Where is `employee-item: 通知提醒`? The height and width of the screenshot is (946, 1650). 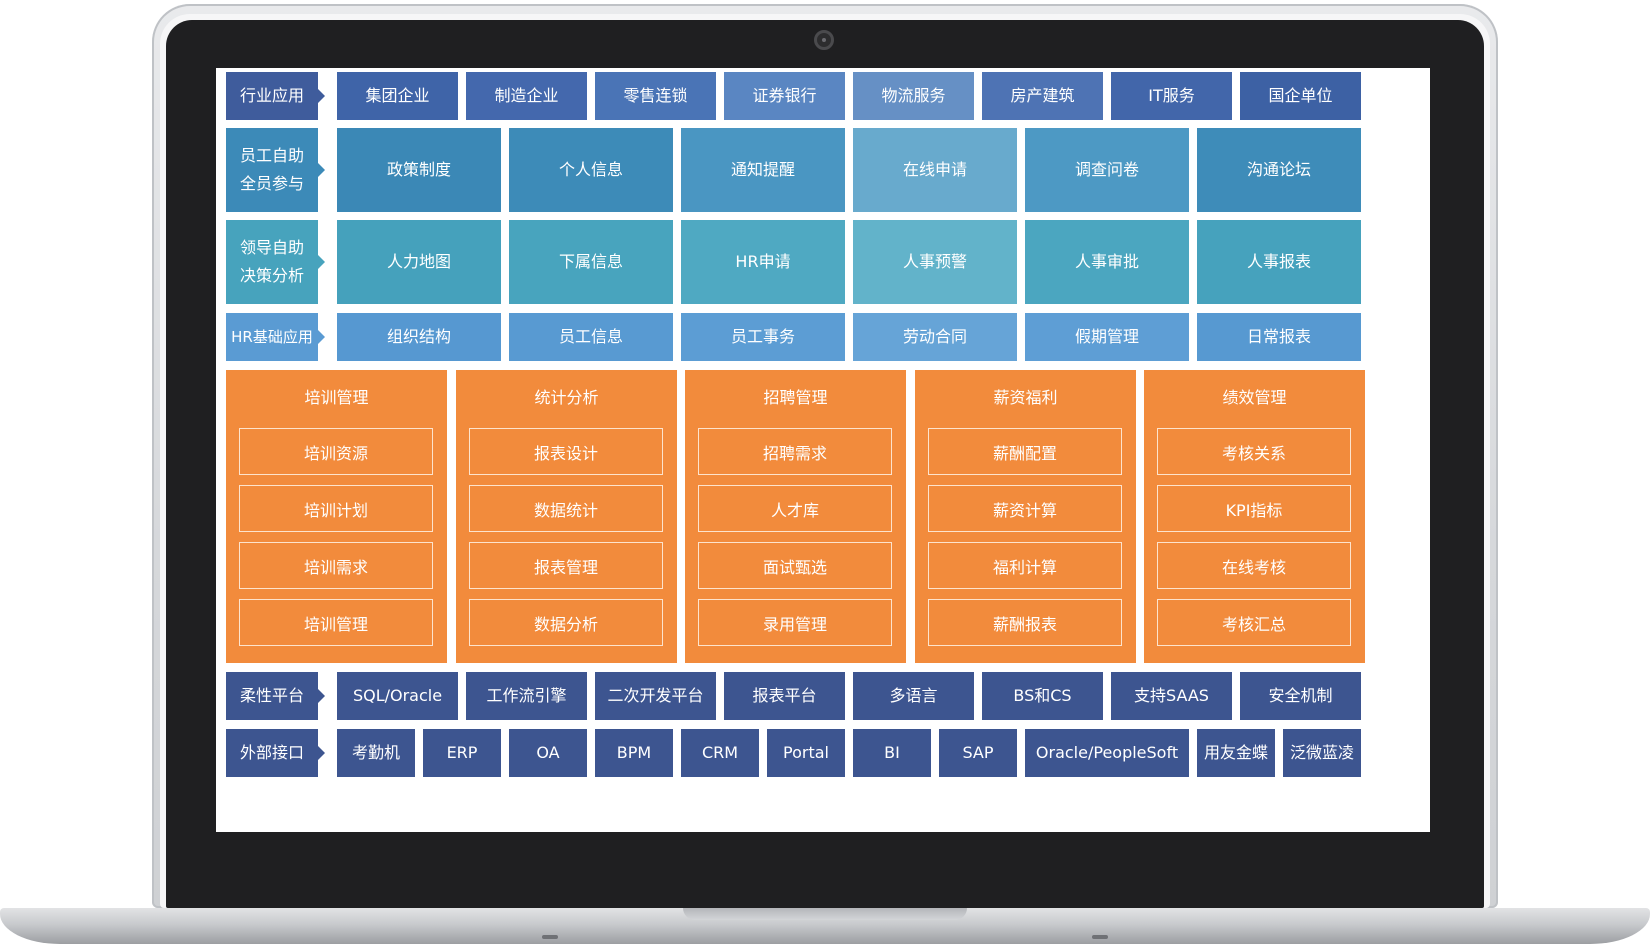
employee-item: 通知提醒 is located at coordinates (763, 170).